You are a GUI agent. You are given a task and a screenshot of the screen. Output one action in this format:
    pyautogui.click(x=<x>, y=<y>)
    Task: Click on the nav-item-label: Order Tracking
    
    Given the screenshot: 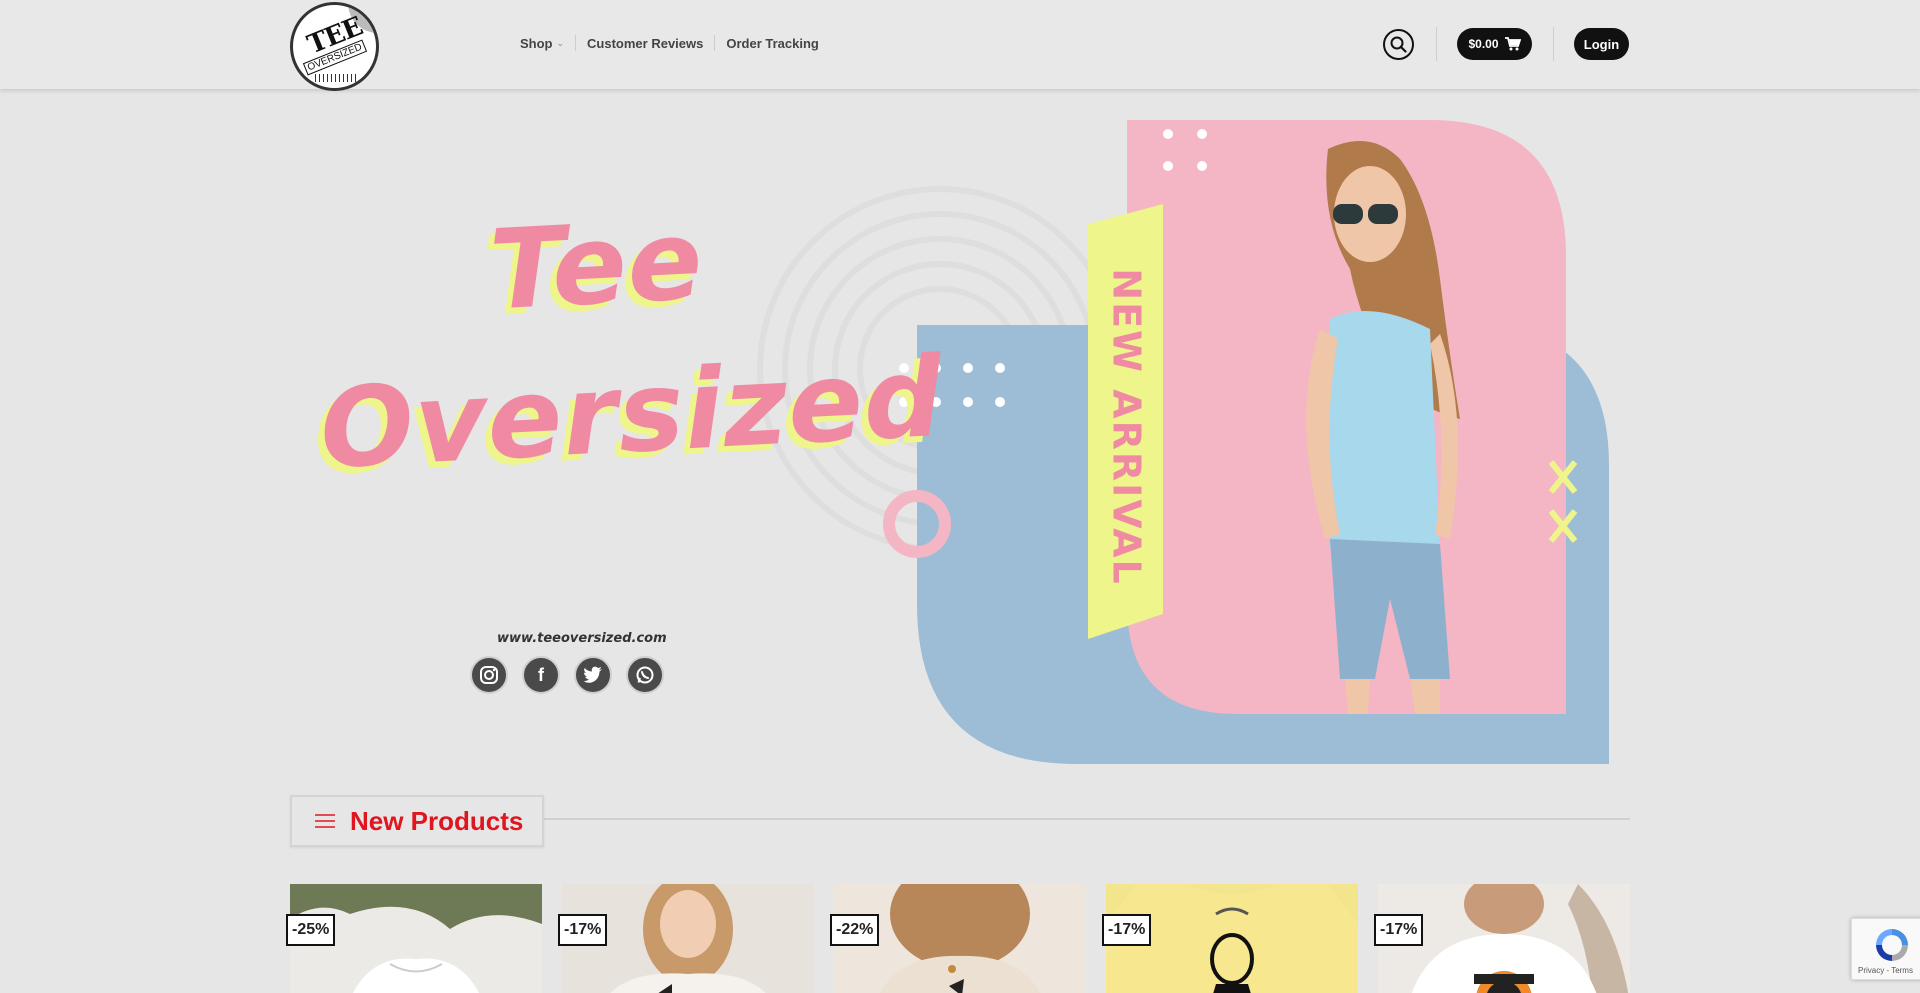 What is the action you would take?
    pyautogui.click(x=772, y=43)
    